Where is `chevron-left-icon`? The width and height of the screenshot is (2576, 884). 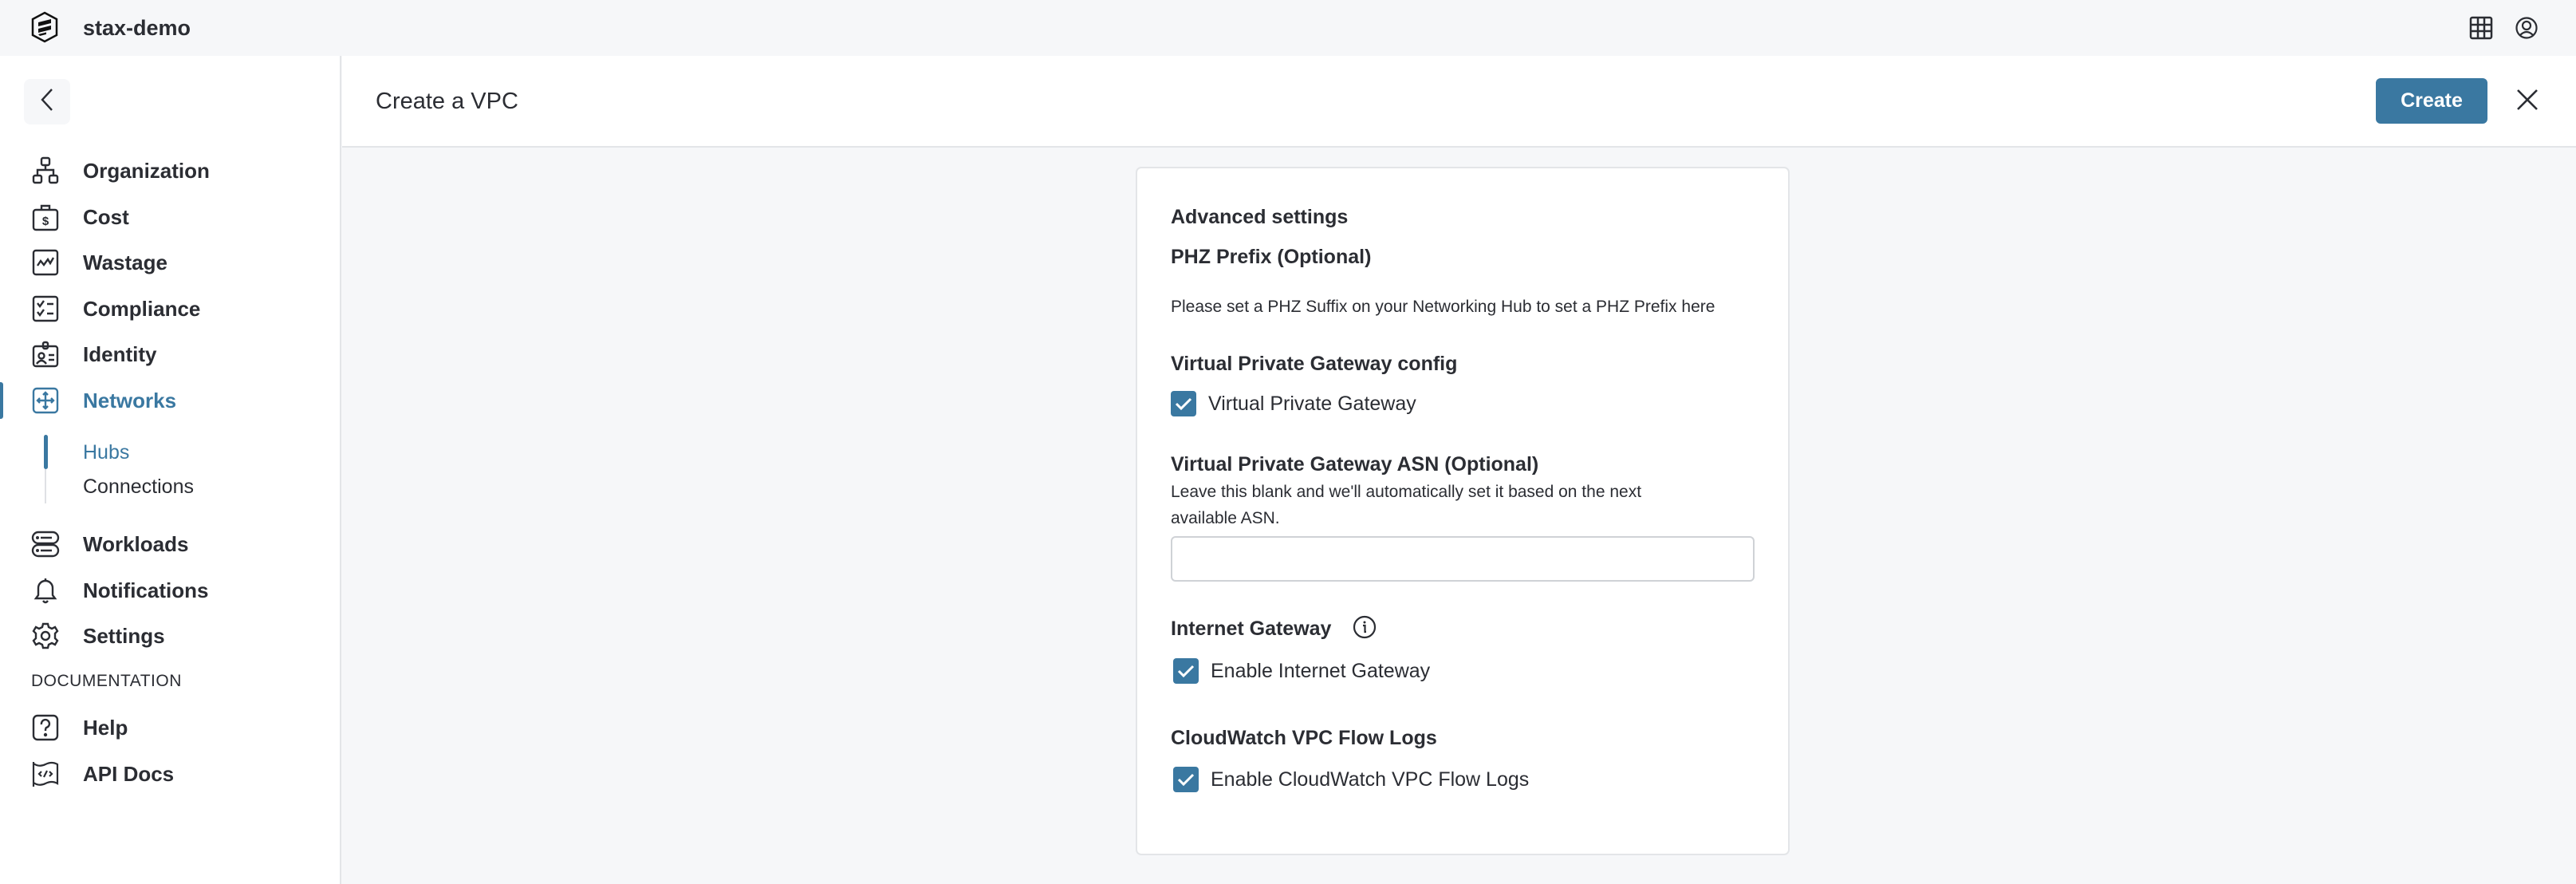
chevron-left-icon is located at coordinates (47, 101).